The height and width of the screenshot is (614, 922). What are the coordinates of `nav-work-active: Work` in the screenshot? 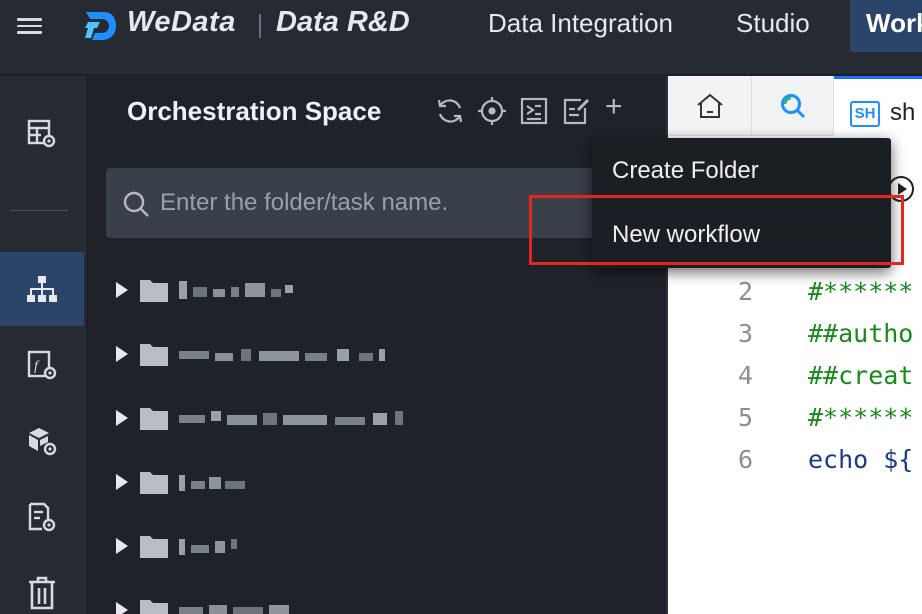 It's located at (886, 26).